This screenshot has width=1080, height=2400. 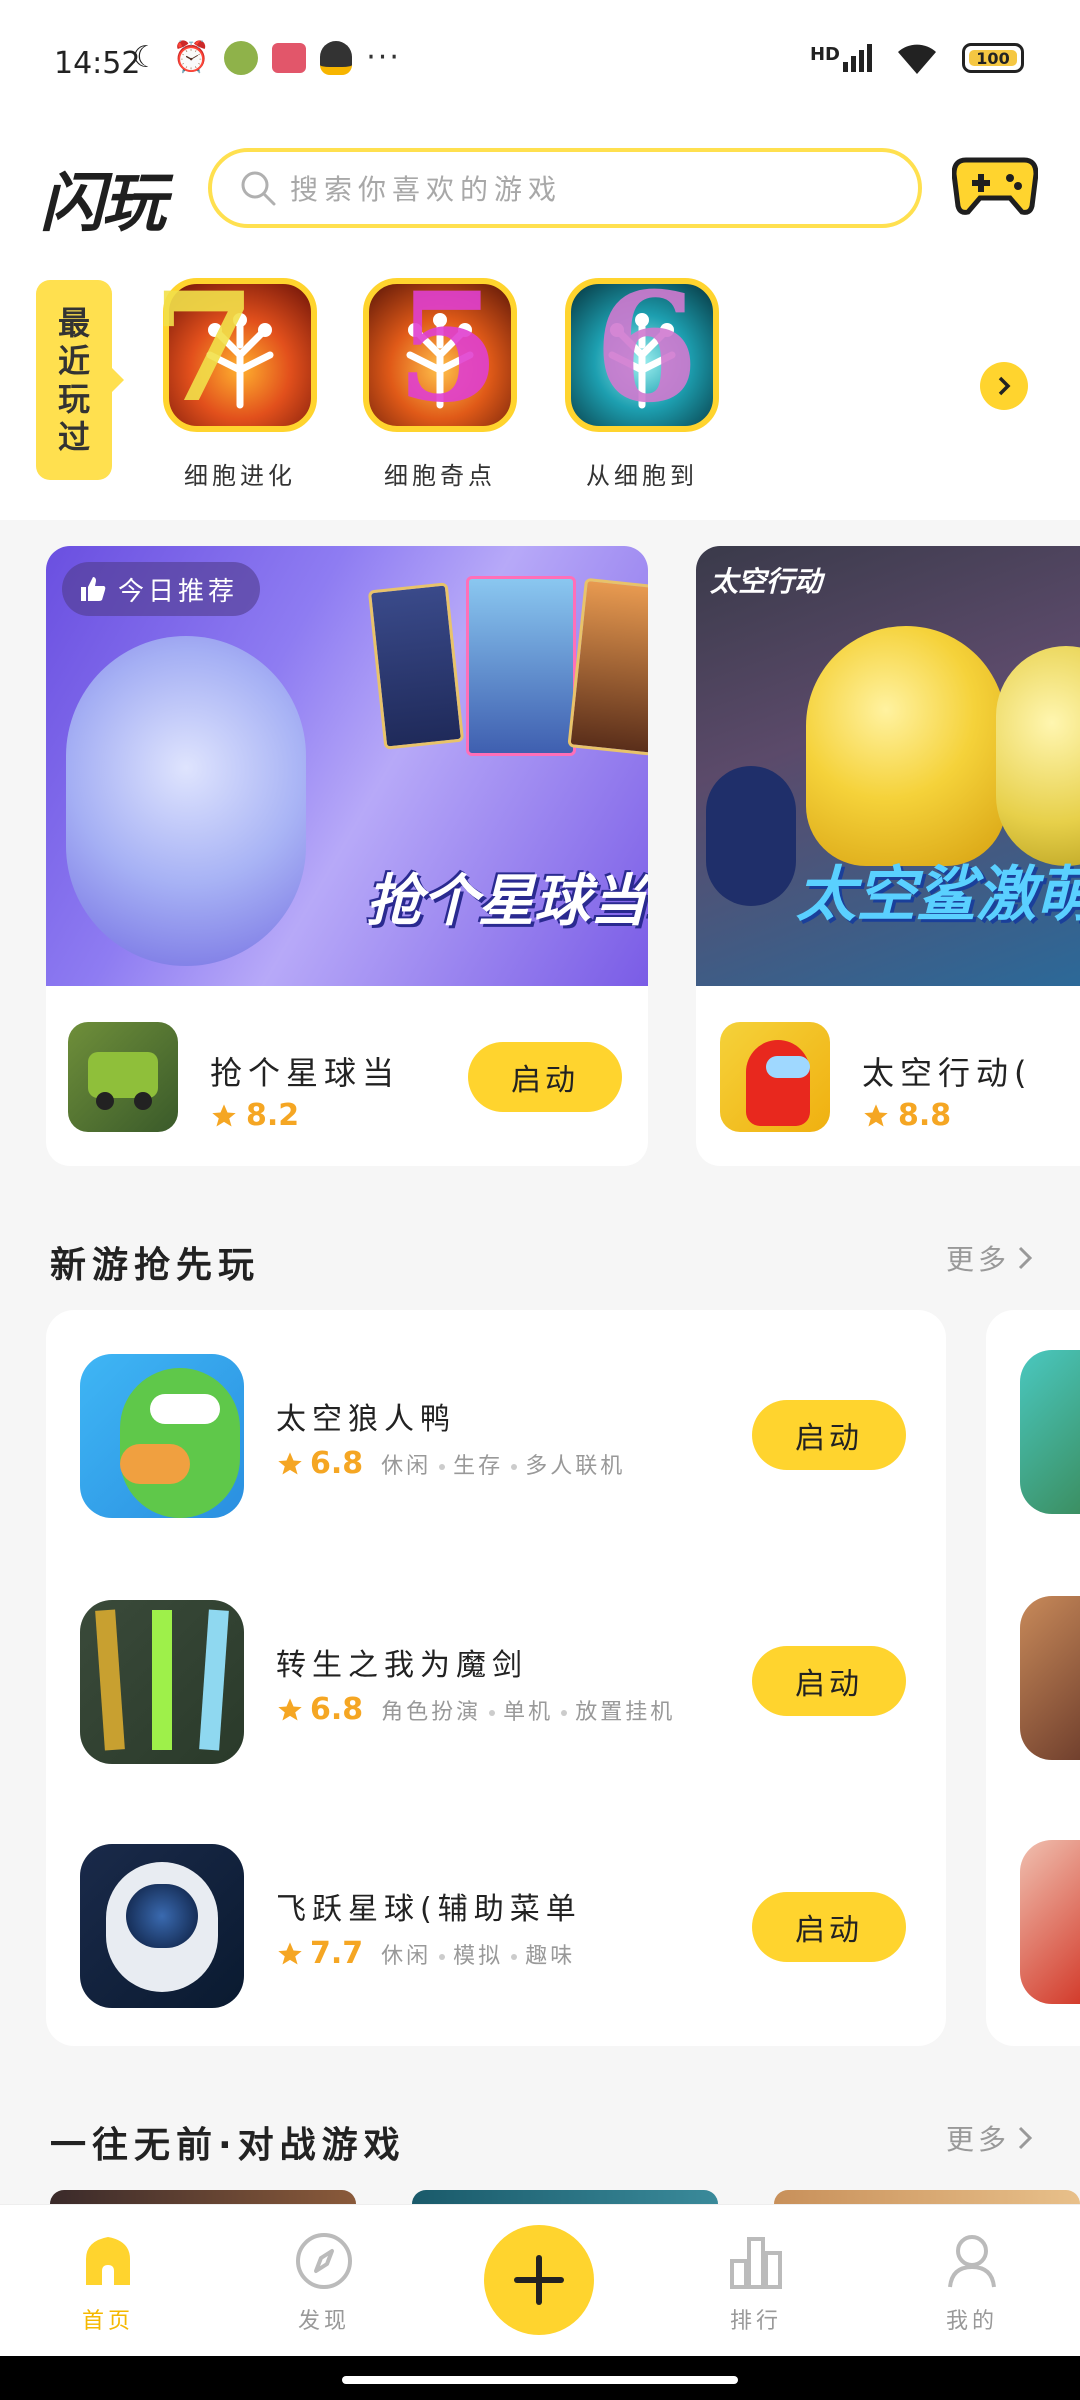 I want to click on hd-label: HD, so click(x=824, y=54).